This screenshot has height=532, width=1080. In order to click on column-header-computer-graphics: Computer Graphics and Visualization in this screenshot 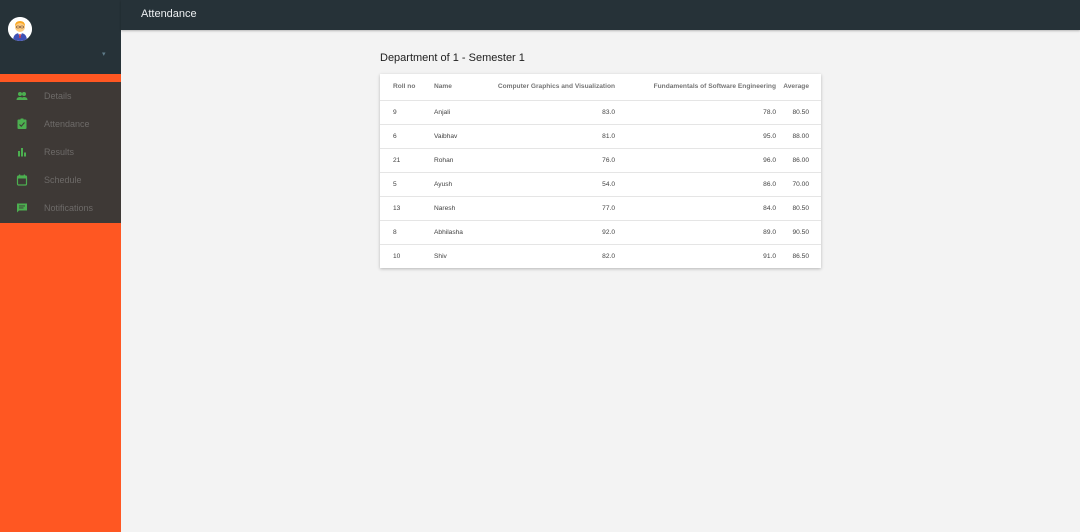, I will do `click(554, 87)`.